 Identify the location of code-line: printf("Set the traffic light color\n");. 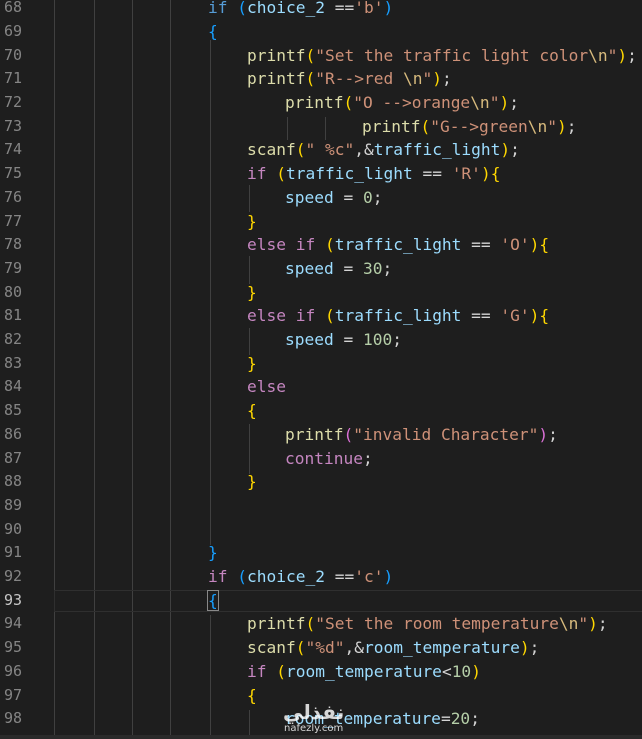
(444, 56).